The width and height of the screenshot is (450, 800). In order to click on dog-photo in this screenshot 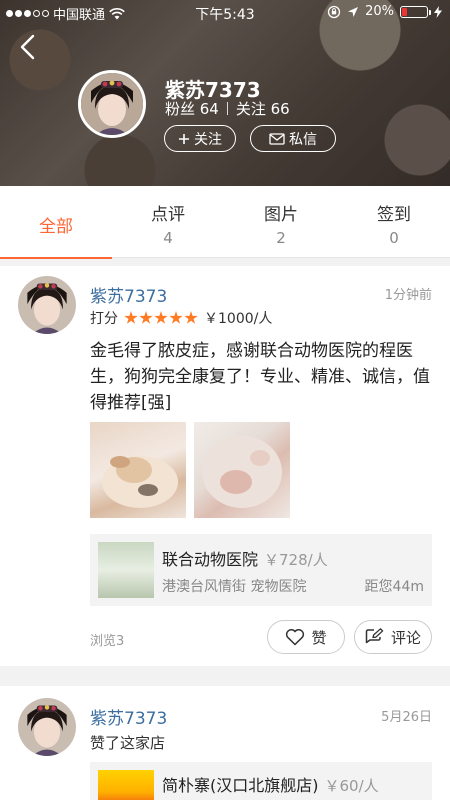, I will do `click(140, 482)`.